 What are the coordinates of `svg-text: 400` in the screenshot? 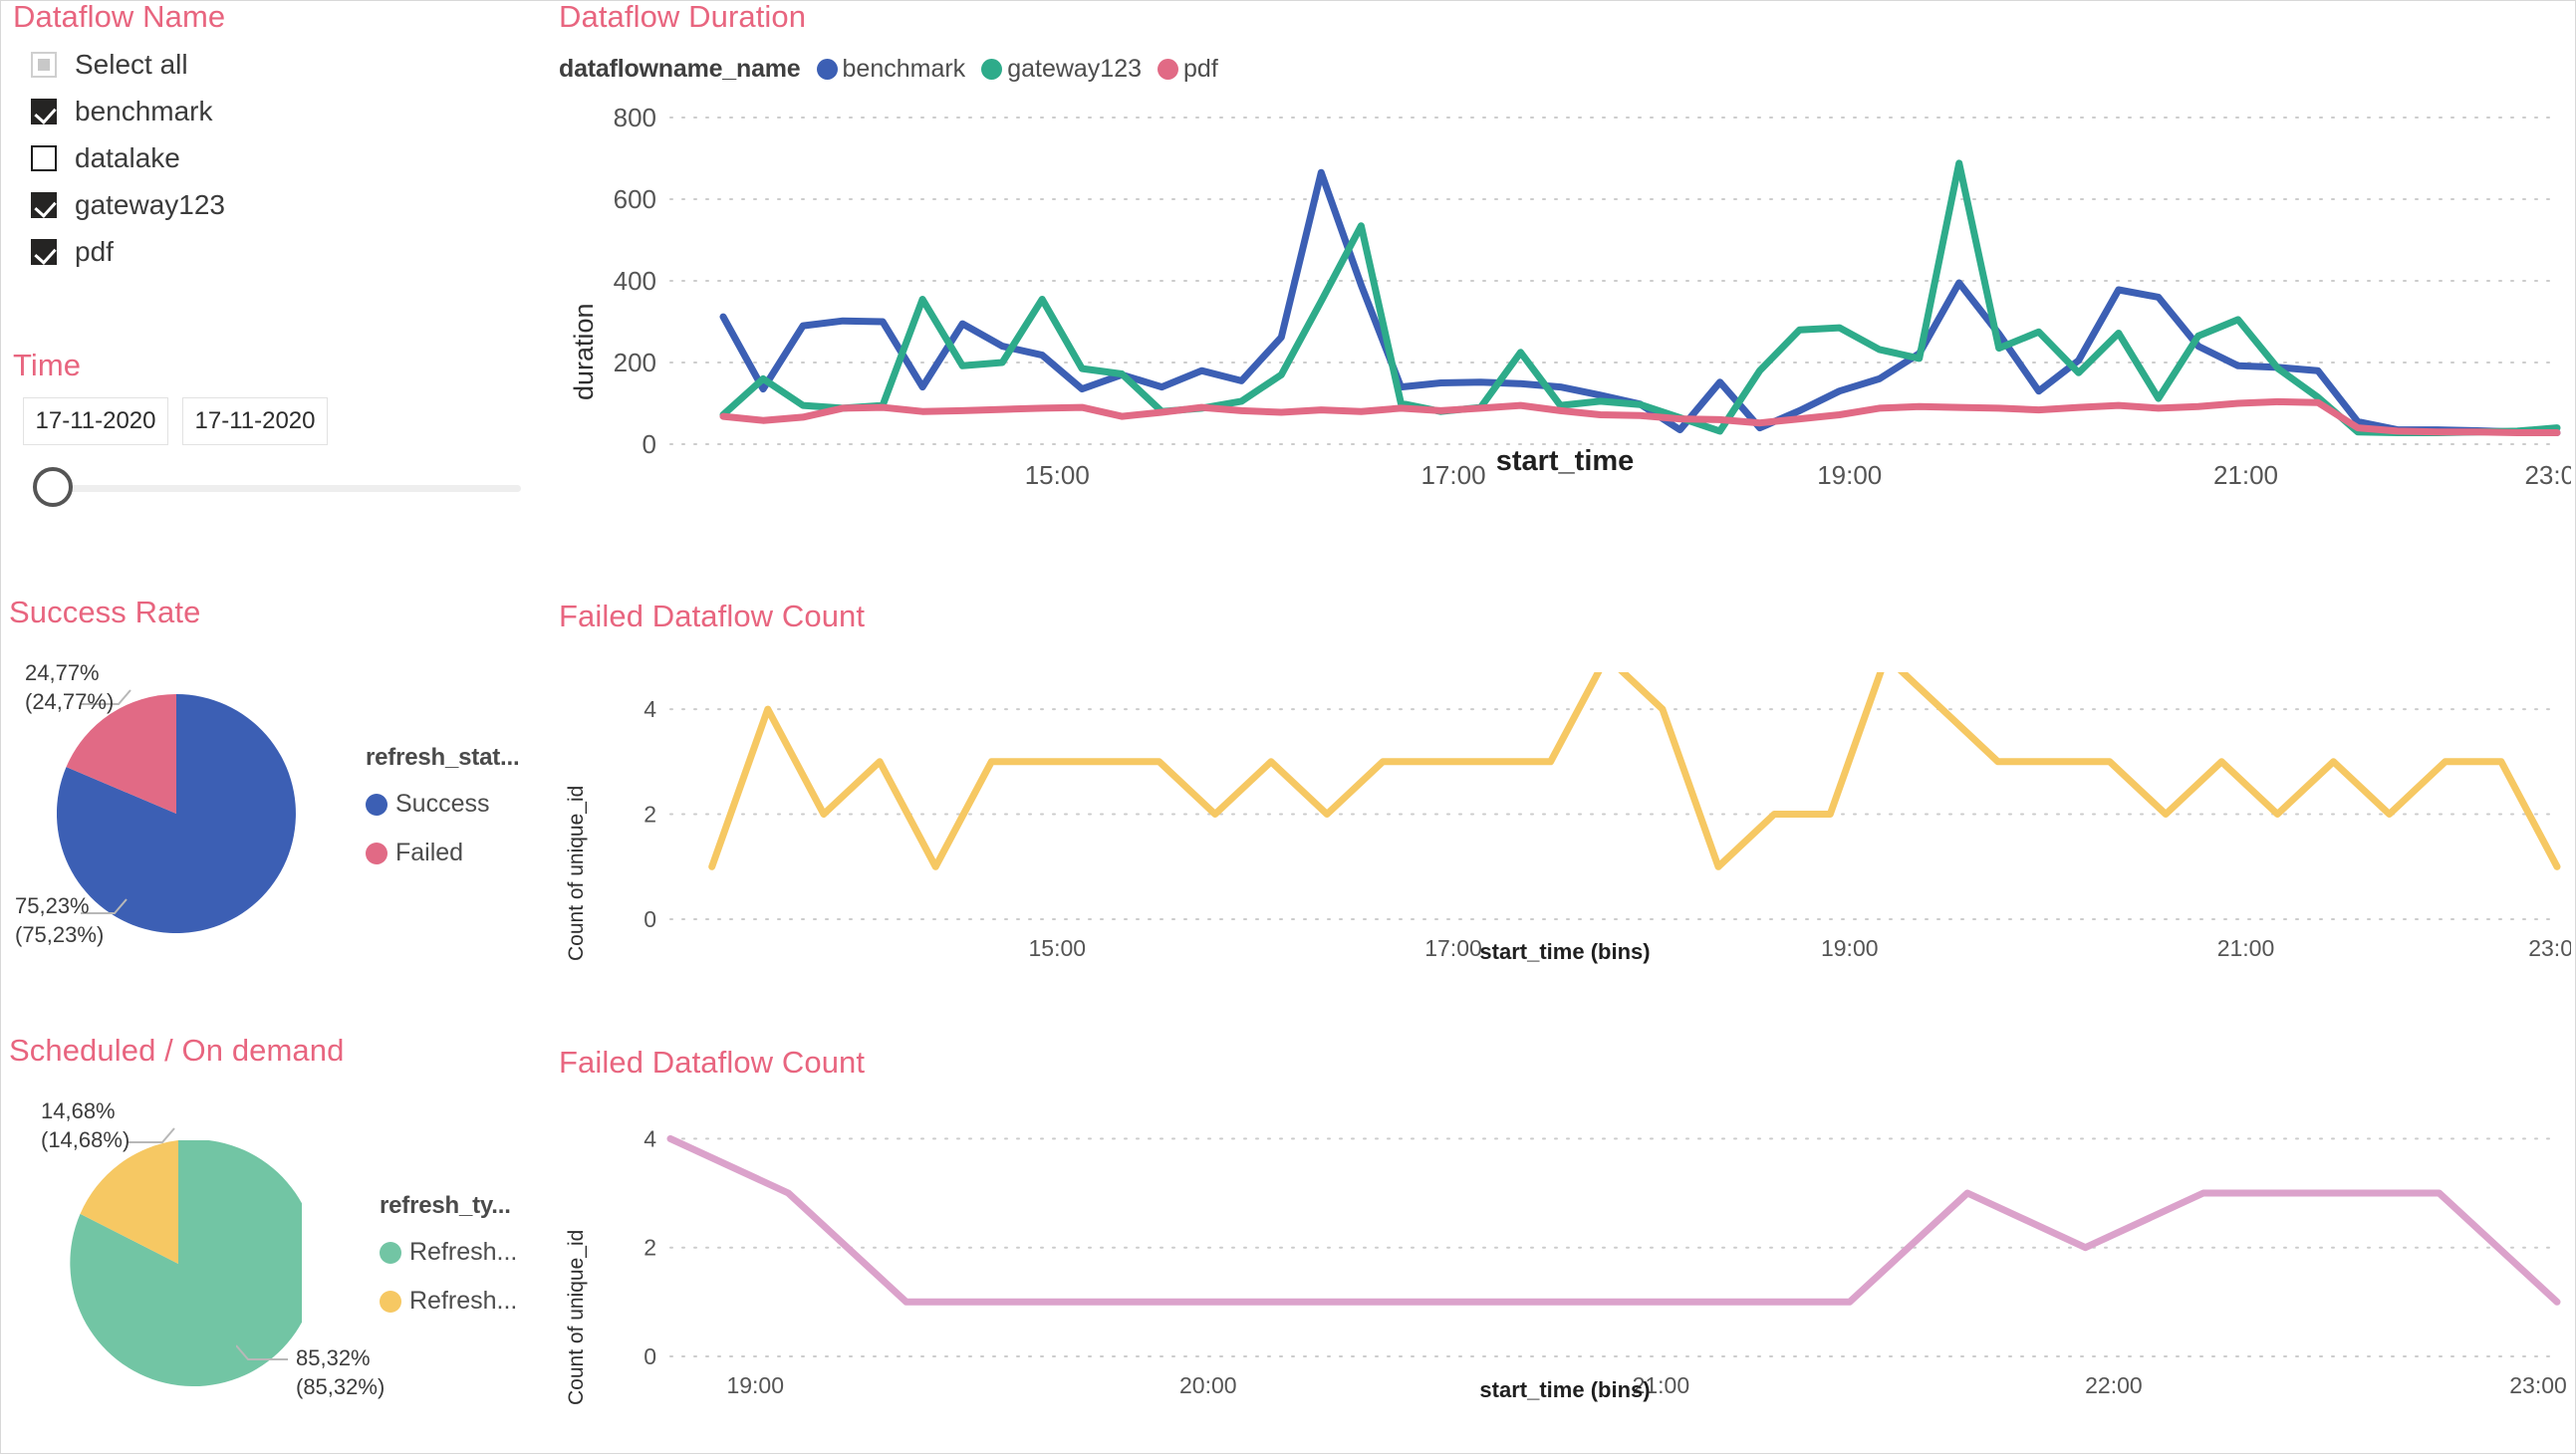 It's located at (635, 281).